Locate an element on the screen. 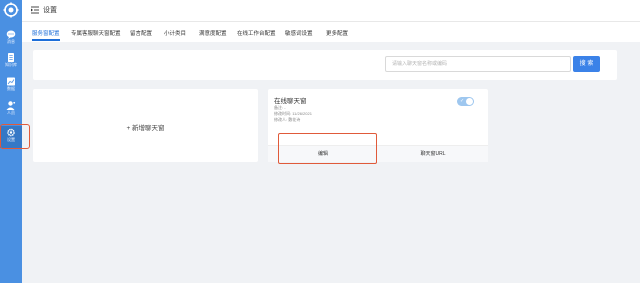  sidebar-item-label: 设置 is located at coordinates (11, 139).